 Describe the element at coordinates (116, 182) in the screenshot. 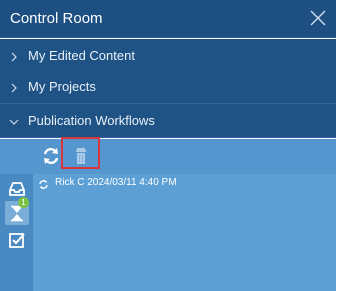

I see `workflow-item-text: Rick C 2024/03/11 4:40 PM` at that location.